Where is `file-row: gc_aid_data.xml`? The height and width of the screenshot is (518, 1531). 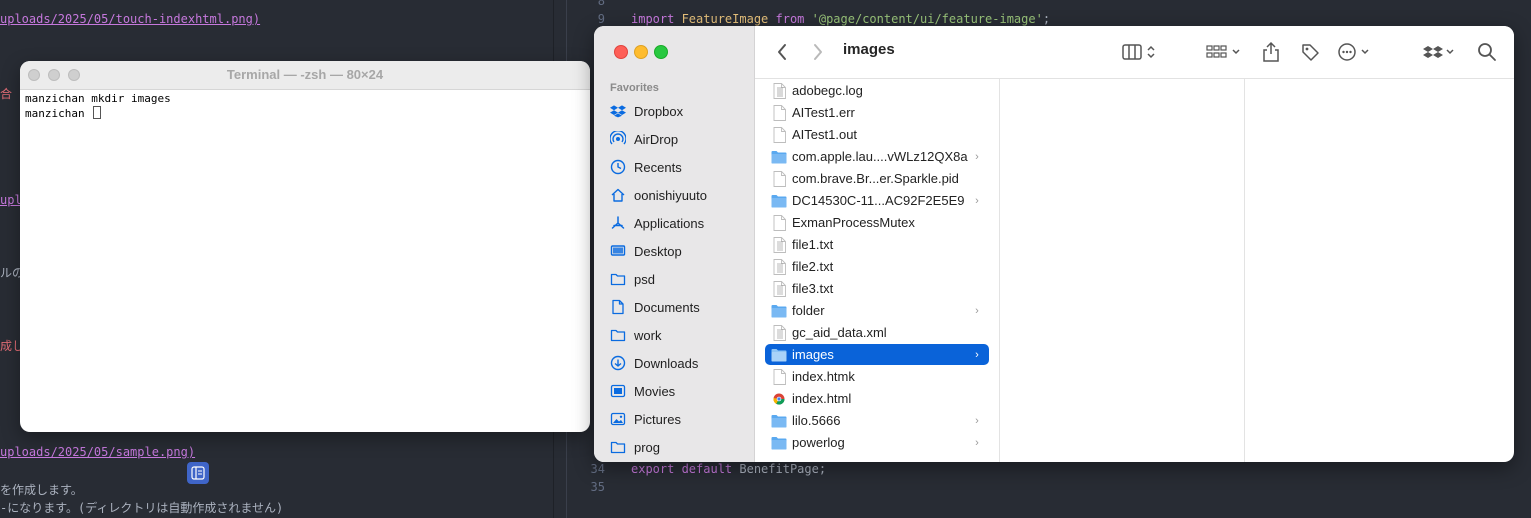 file-row: gc_aid_data.xml is located at coordinates (877, 332).